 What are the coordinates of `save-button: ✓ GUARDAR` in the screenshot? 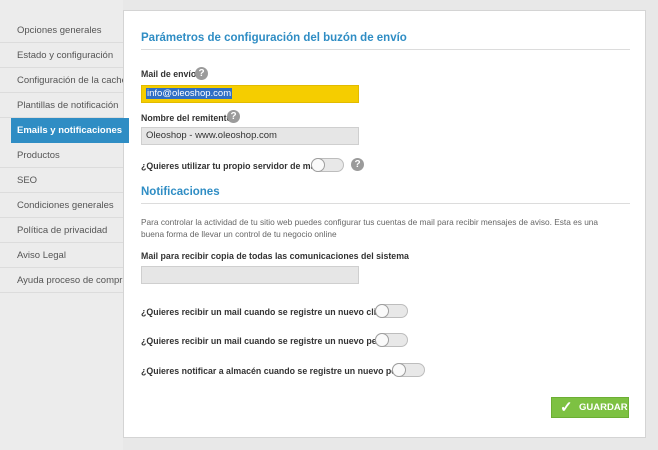 It's located at (590, 407).